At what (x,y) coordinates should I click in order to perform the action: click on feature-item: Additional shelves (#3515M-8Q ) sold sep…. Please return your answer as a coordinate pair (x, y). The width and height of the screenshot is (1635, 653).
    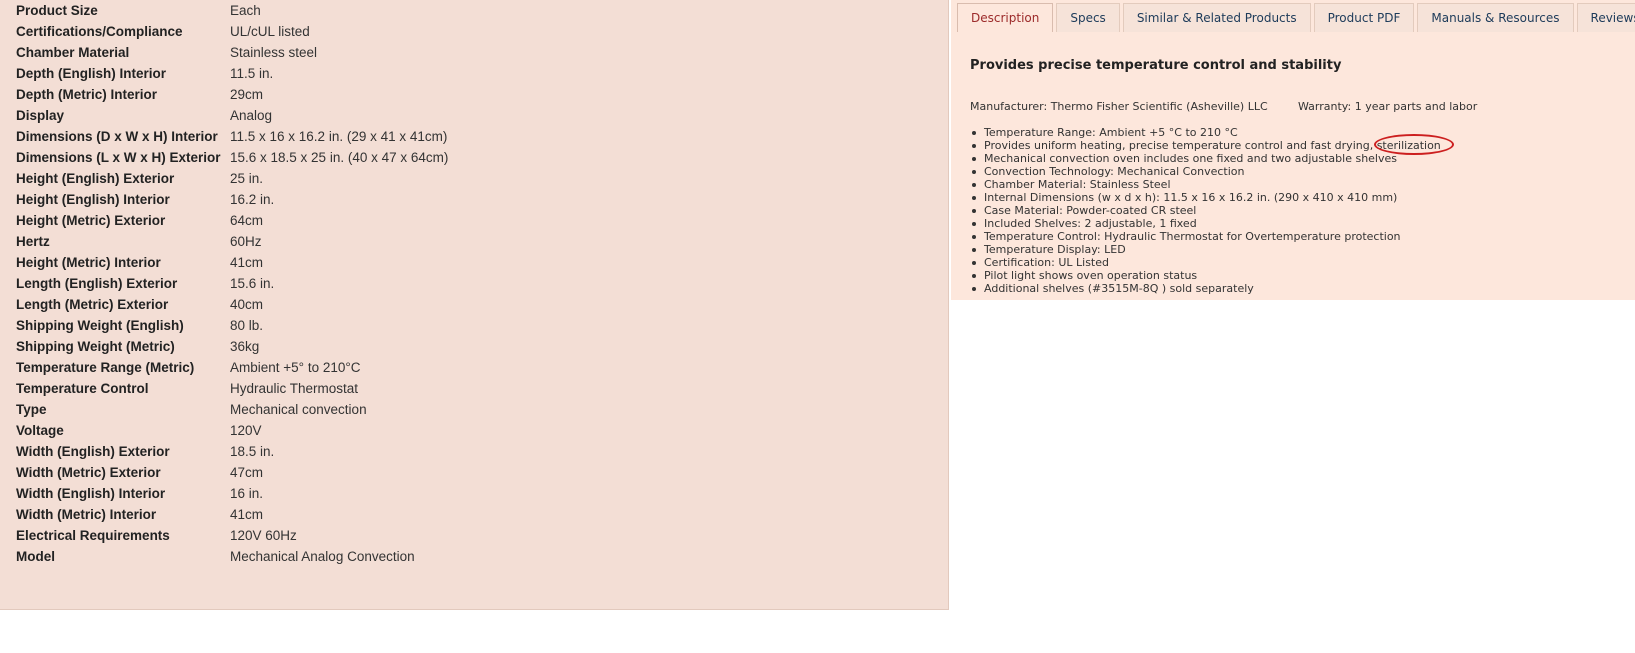
    Looking at the image, I should click on (1205, 288).